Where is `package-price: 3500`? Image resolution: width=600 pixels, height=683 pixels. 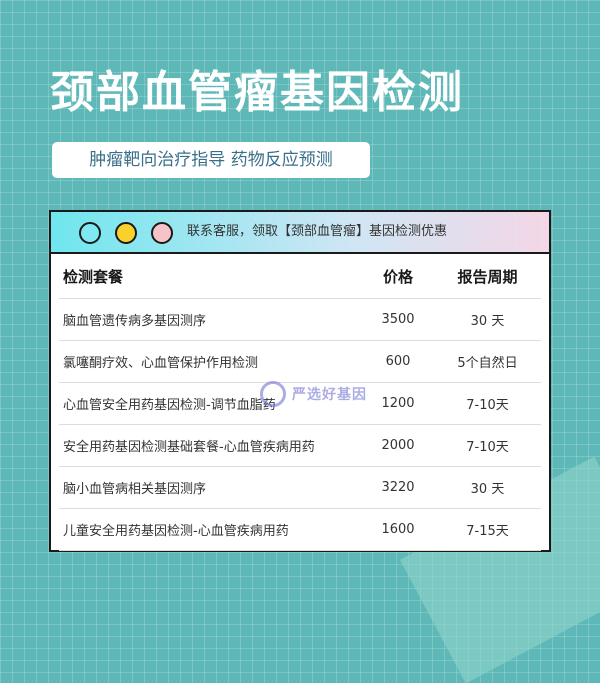 package-price: 3500 is located at coordinates (398, 319).